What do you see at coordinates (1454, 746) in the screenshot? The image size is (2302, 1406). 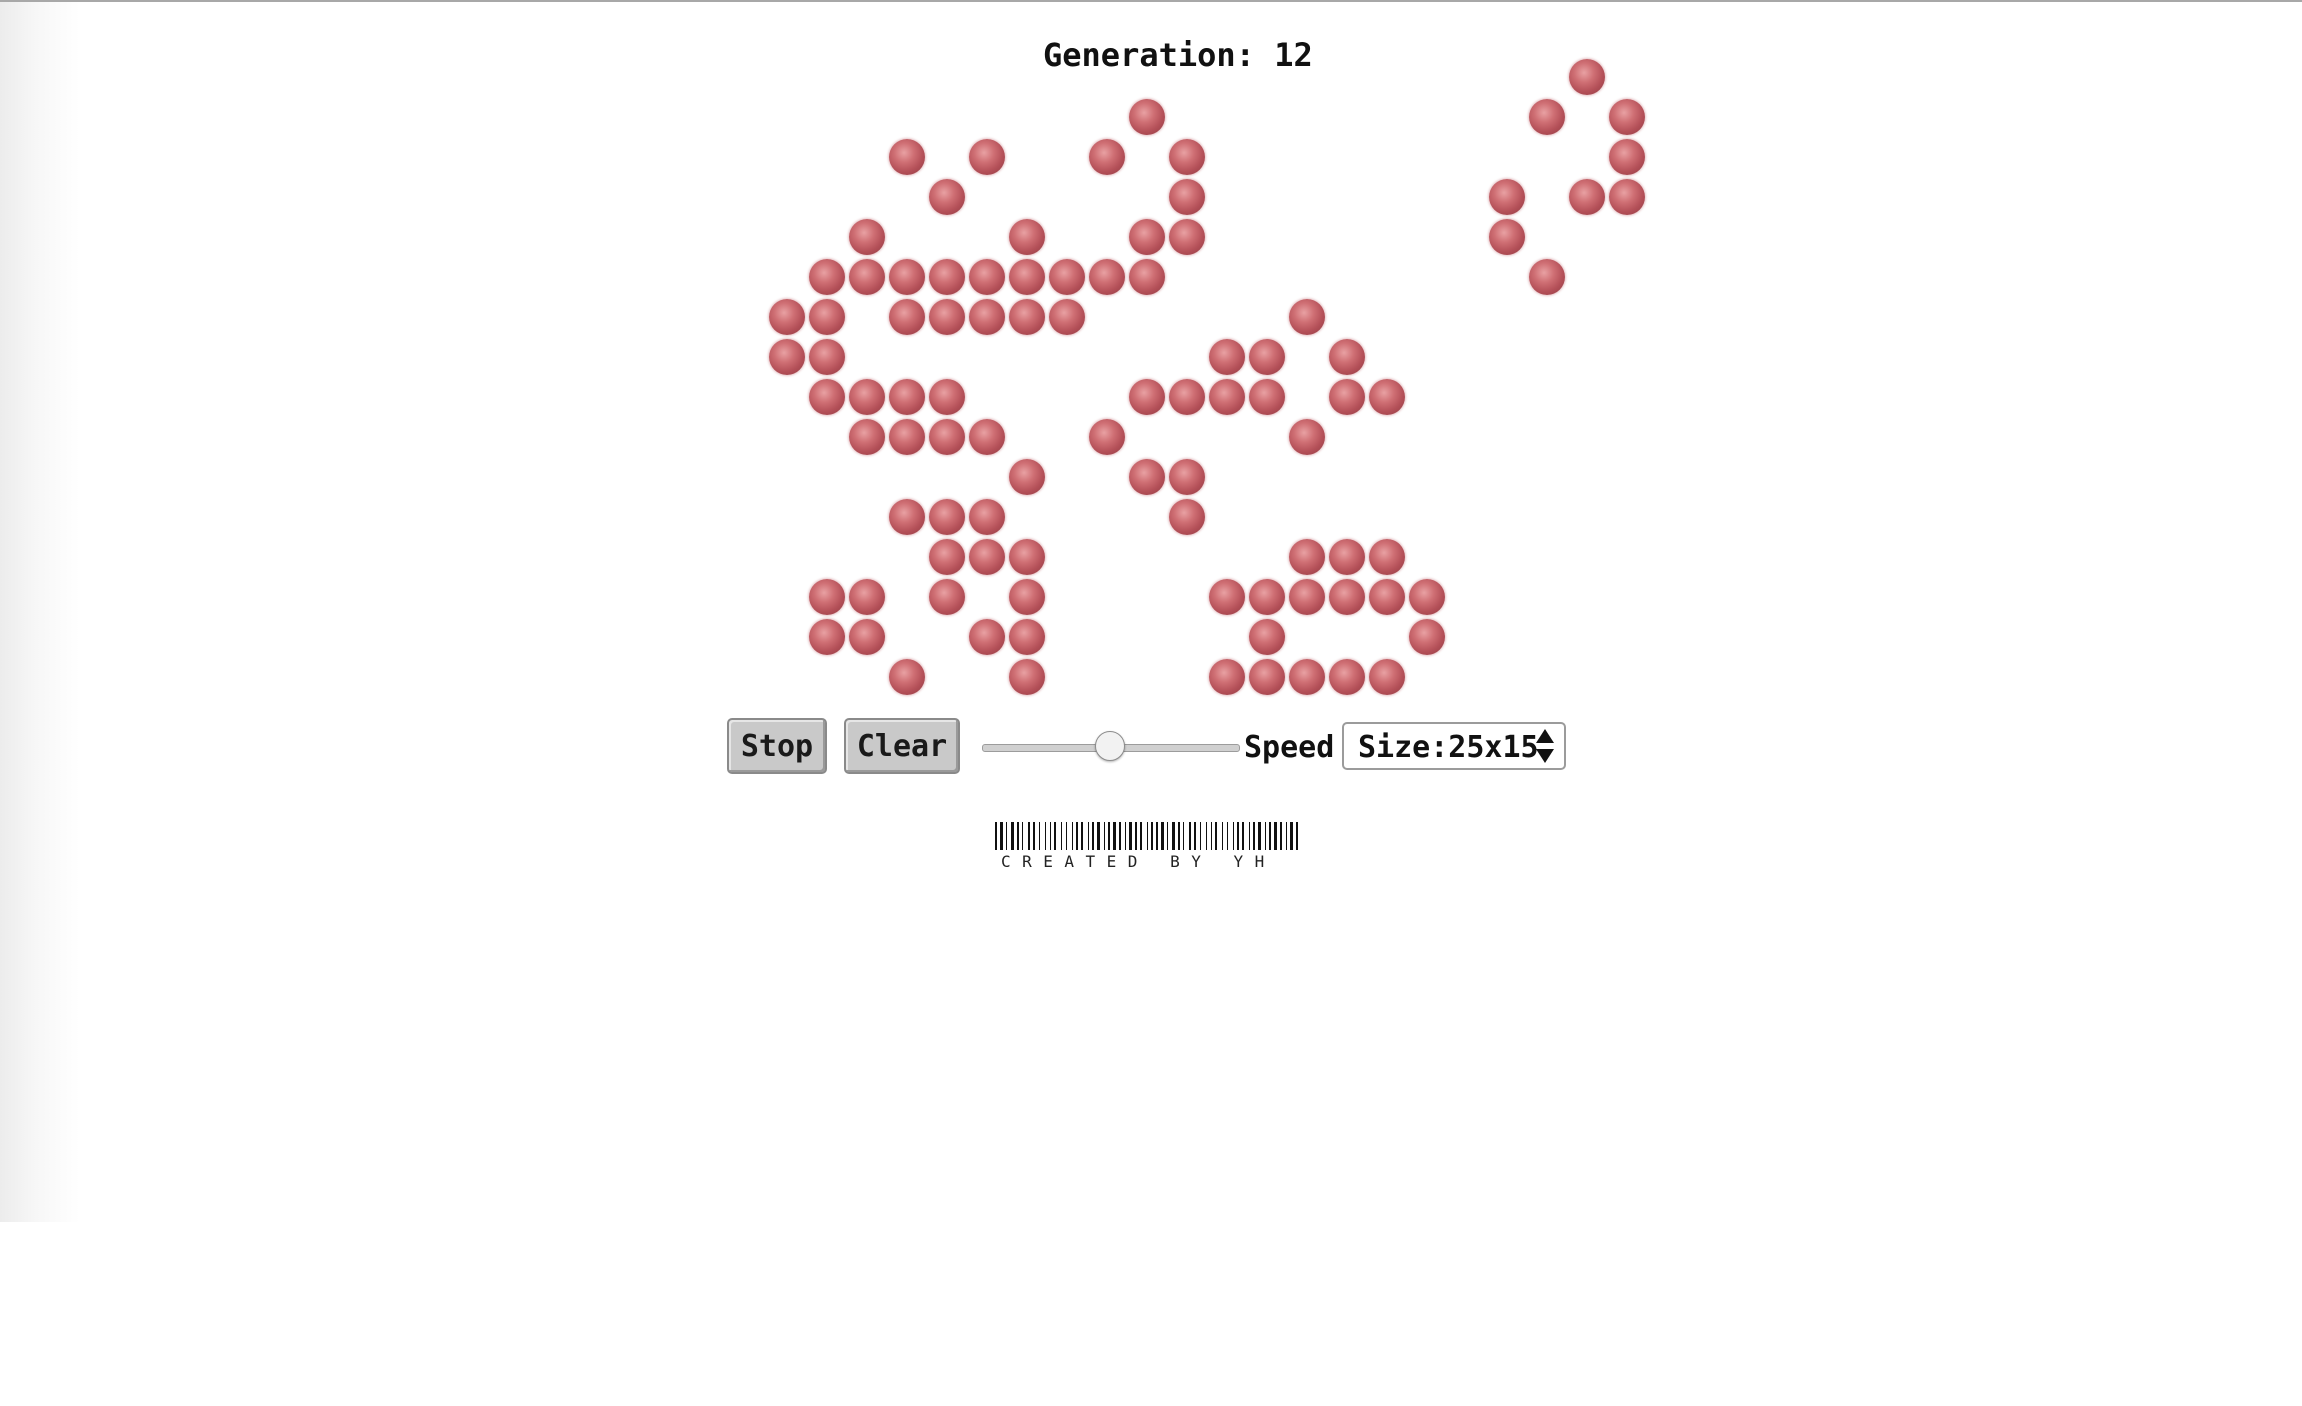 I see `size-stepper: Size:25x15` at bounding box center [1454, 746].